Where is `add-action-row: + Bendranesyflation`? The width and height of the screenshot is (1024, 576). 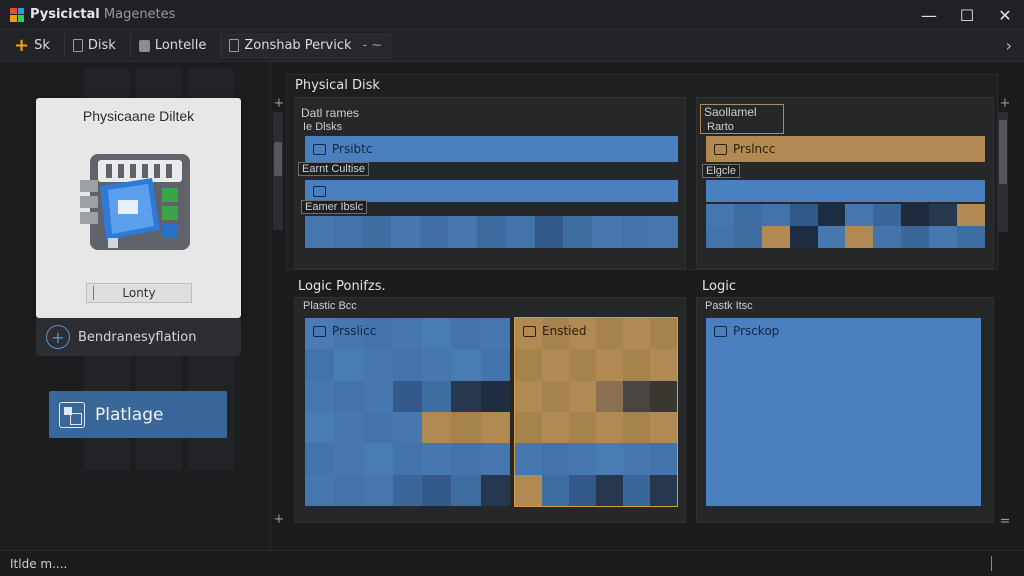
add-action-row: + Bendranesyflation is located at coordinates (138, 337).